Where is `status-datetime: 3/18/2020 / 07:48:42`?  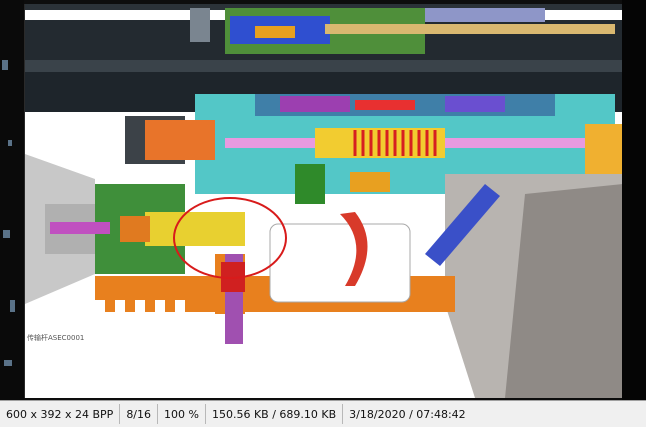 status-datetime: 3/18/2020 / 07:48:42 is located at coordinates (407, 414).